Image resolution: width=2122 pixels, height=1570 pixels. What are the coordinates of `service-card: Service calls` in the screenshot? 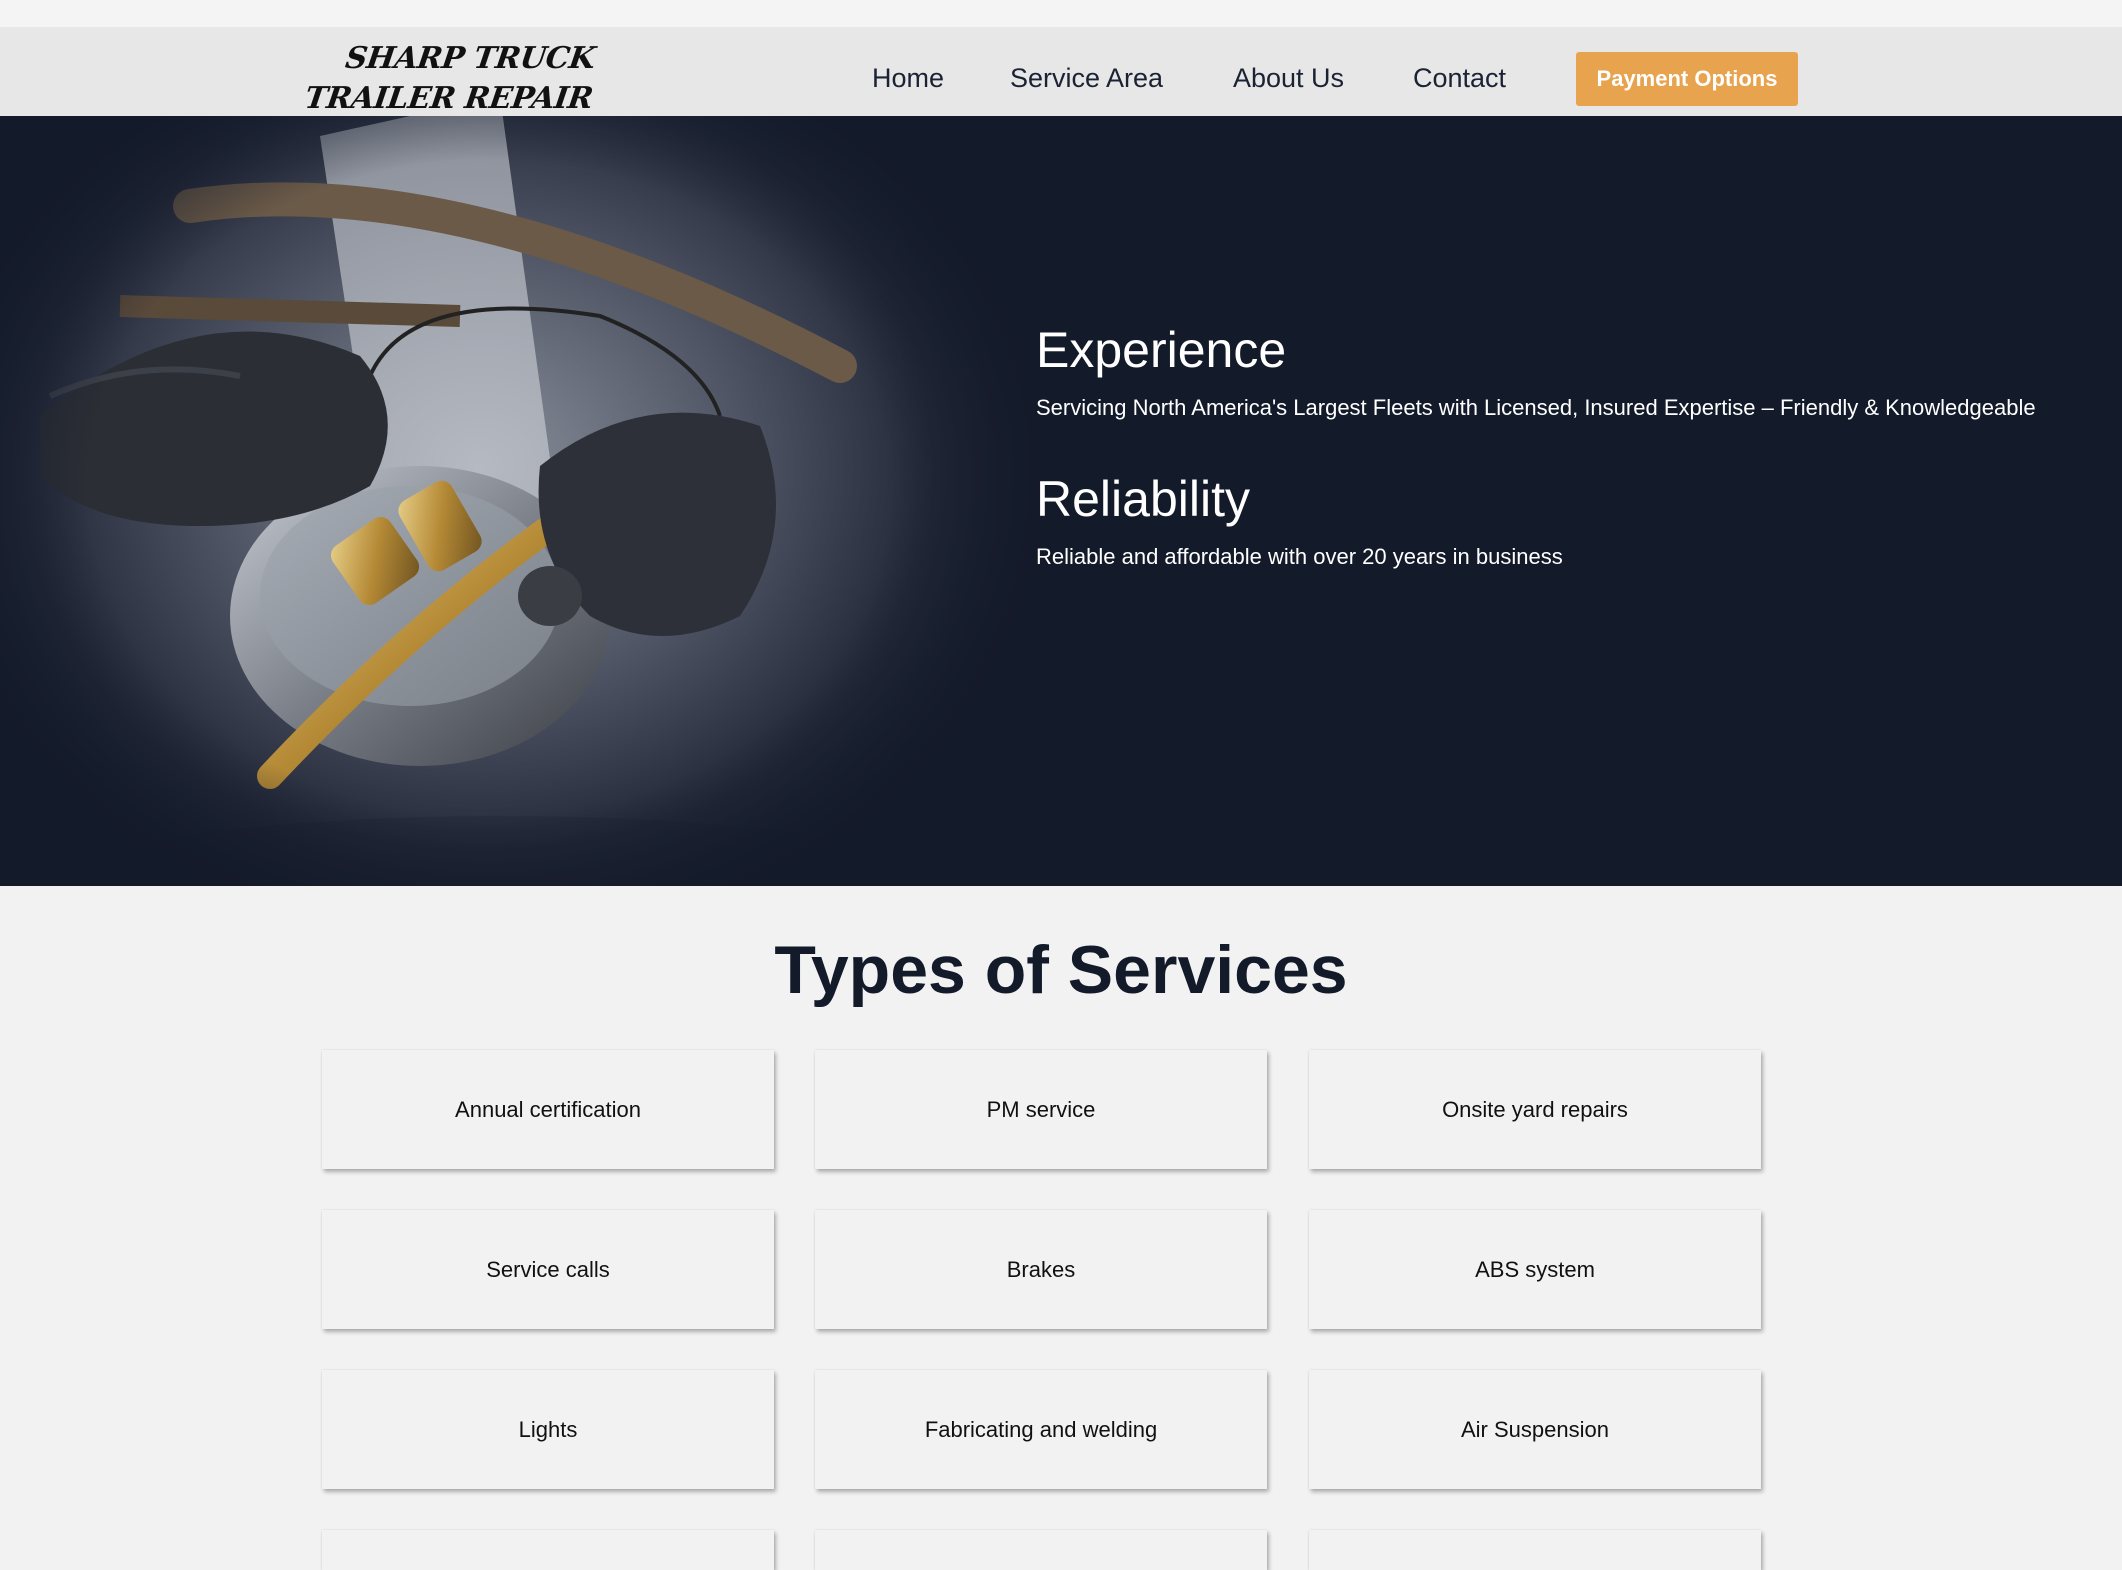 It's located at (548, 1269).